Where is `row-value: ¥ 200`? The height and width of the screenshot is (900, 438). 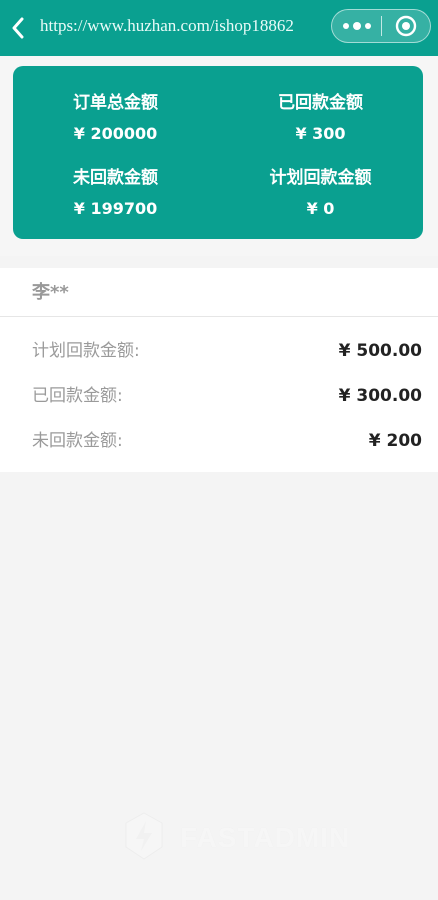
row-value: ¥ 200 is located at coordinates (395, 441).